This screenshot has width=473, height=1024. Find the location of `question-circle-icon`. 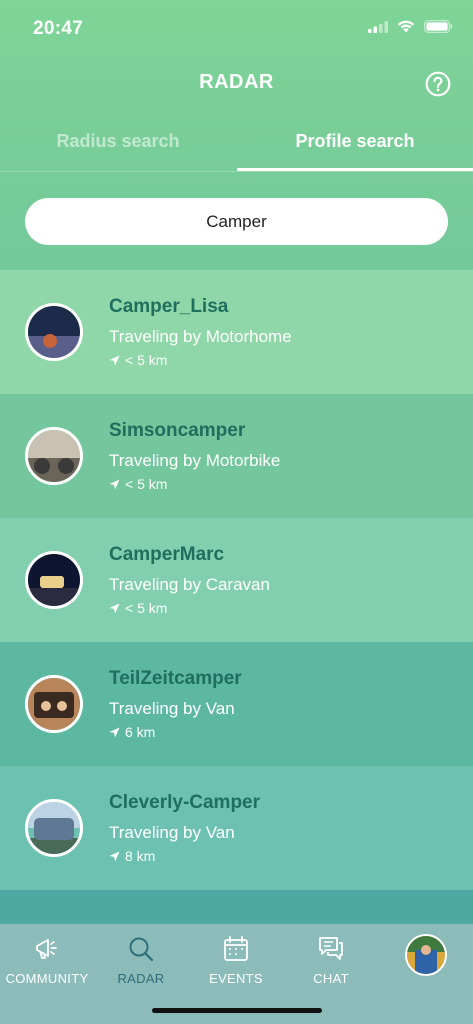

question-circle-icon is located at coordinates (438, 84).